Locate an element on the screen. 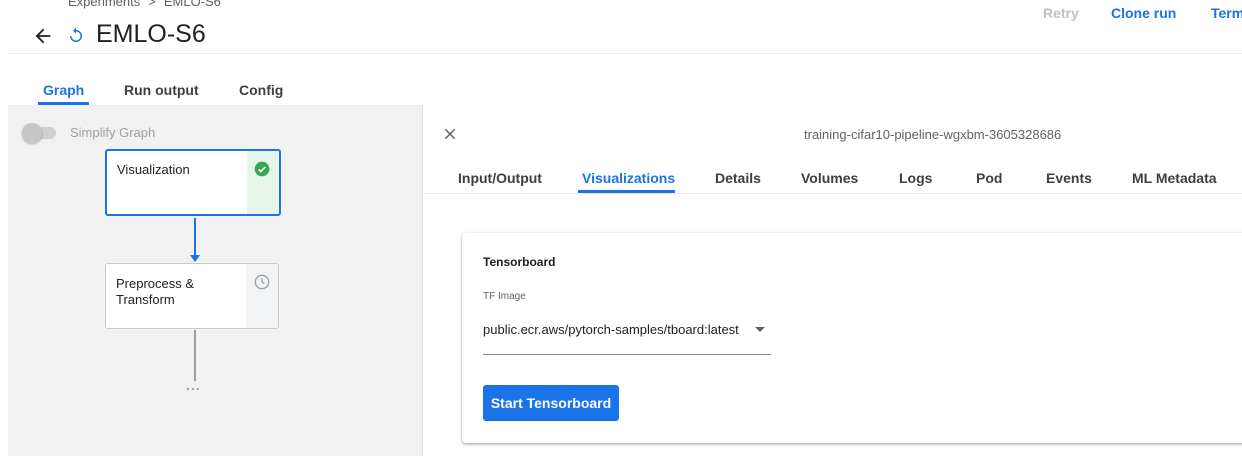 The width and height of the screenshot is (1242, 456). edge-arrowhead is located at coordinates (195, 258).